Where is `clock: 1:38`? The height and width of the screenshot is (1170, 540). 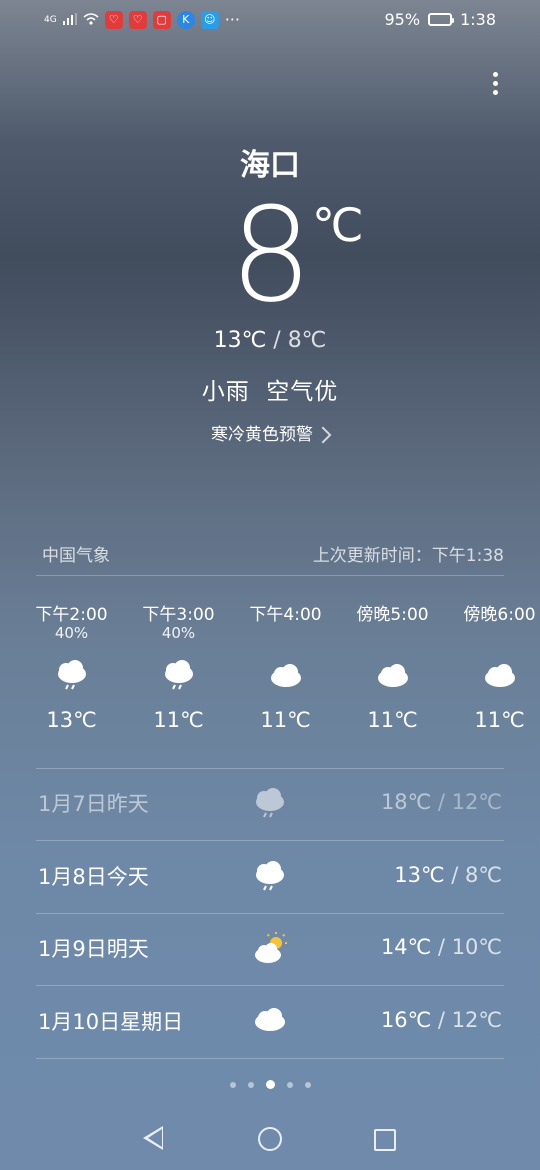
clock: 1:38 is located at coordinates (478, 19).